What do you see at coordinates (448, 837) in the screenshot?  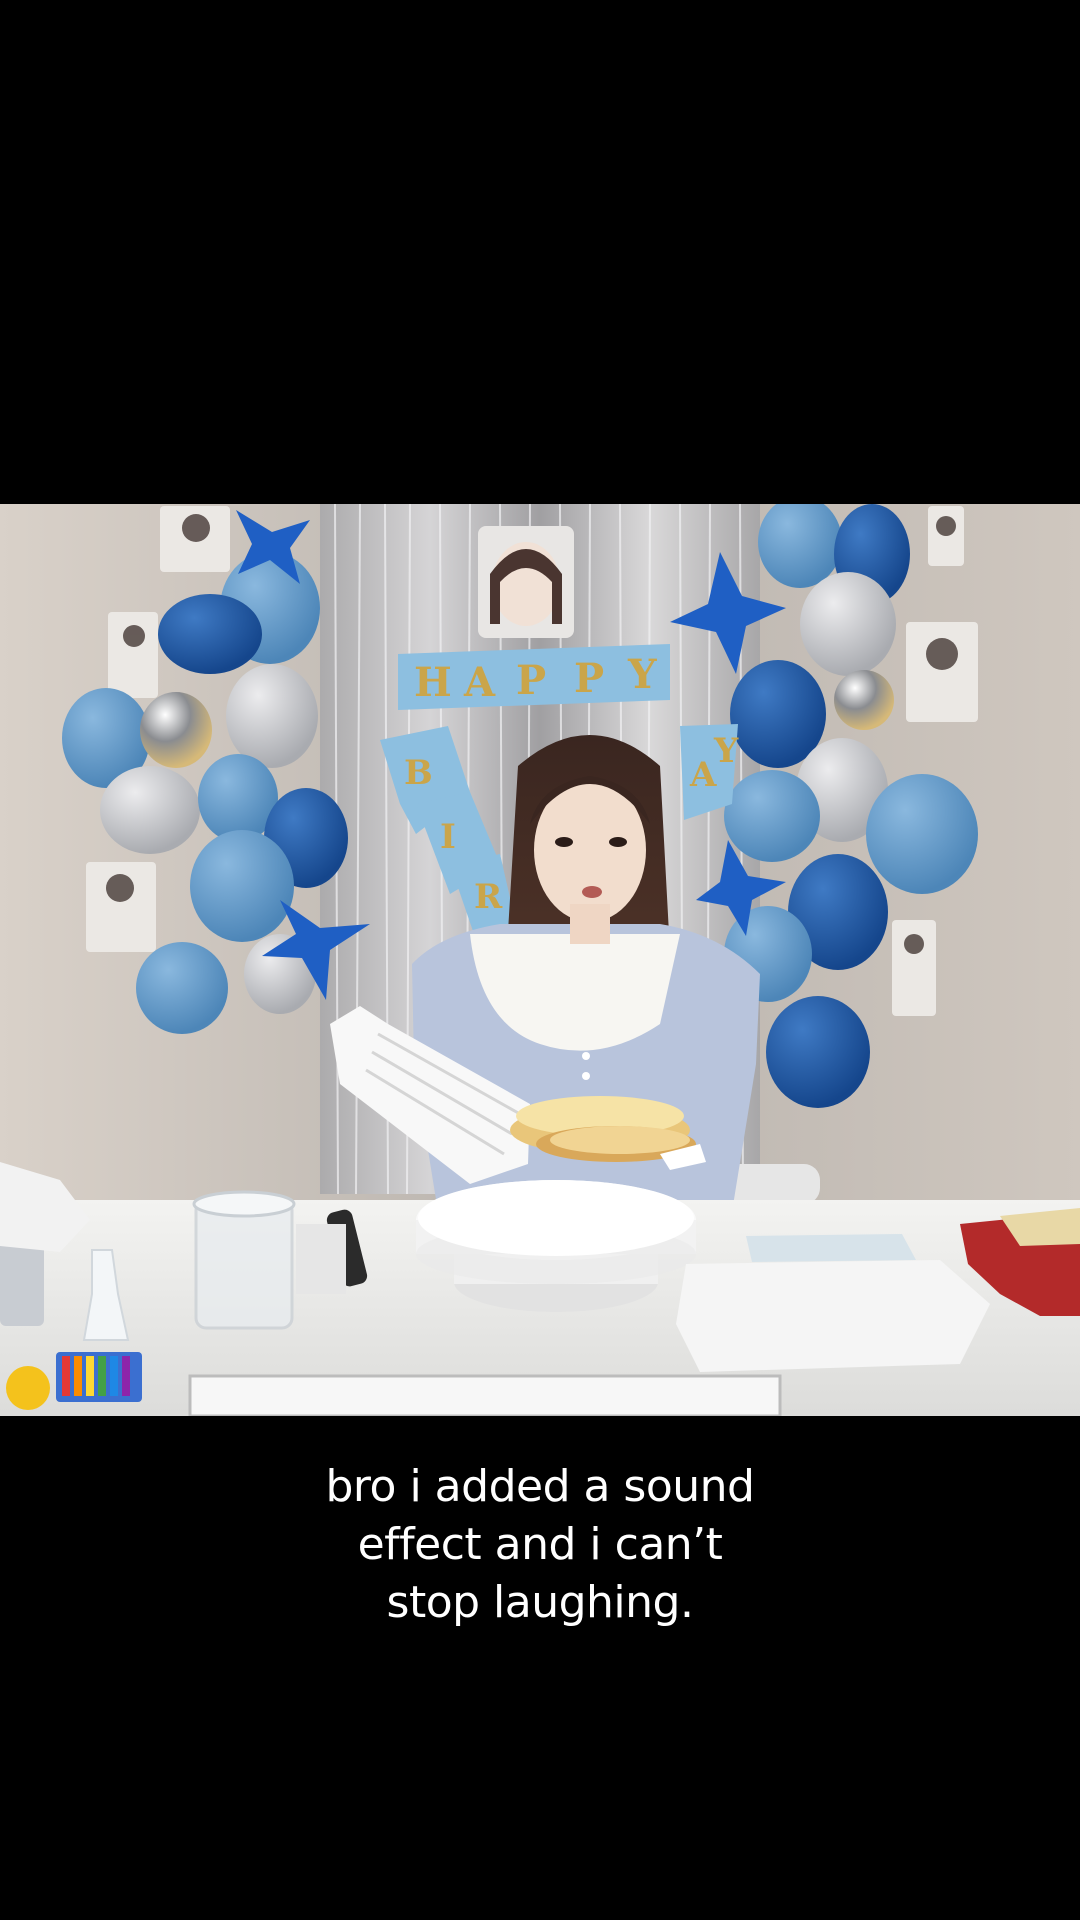 I see `banner-letter: I` at bounding box center [448, 837].